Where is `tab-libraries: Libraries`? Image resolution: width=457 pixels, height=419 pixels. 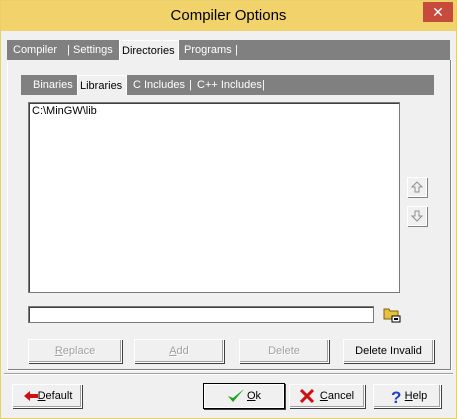 tab-libraries: Libraries is located at coordinates (102, 85).